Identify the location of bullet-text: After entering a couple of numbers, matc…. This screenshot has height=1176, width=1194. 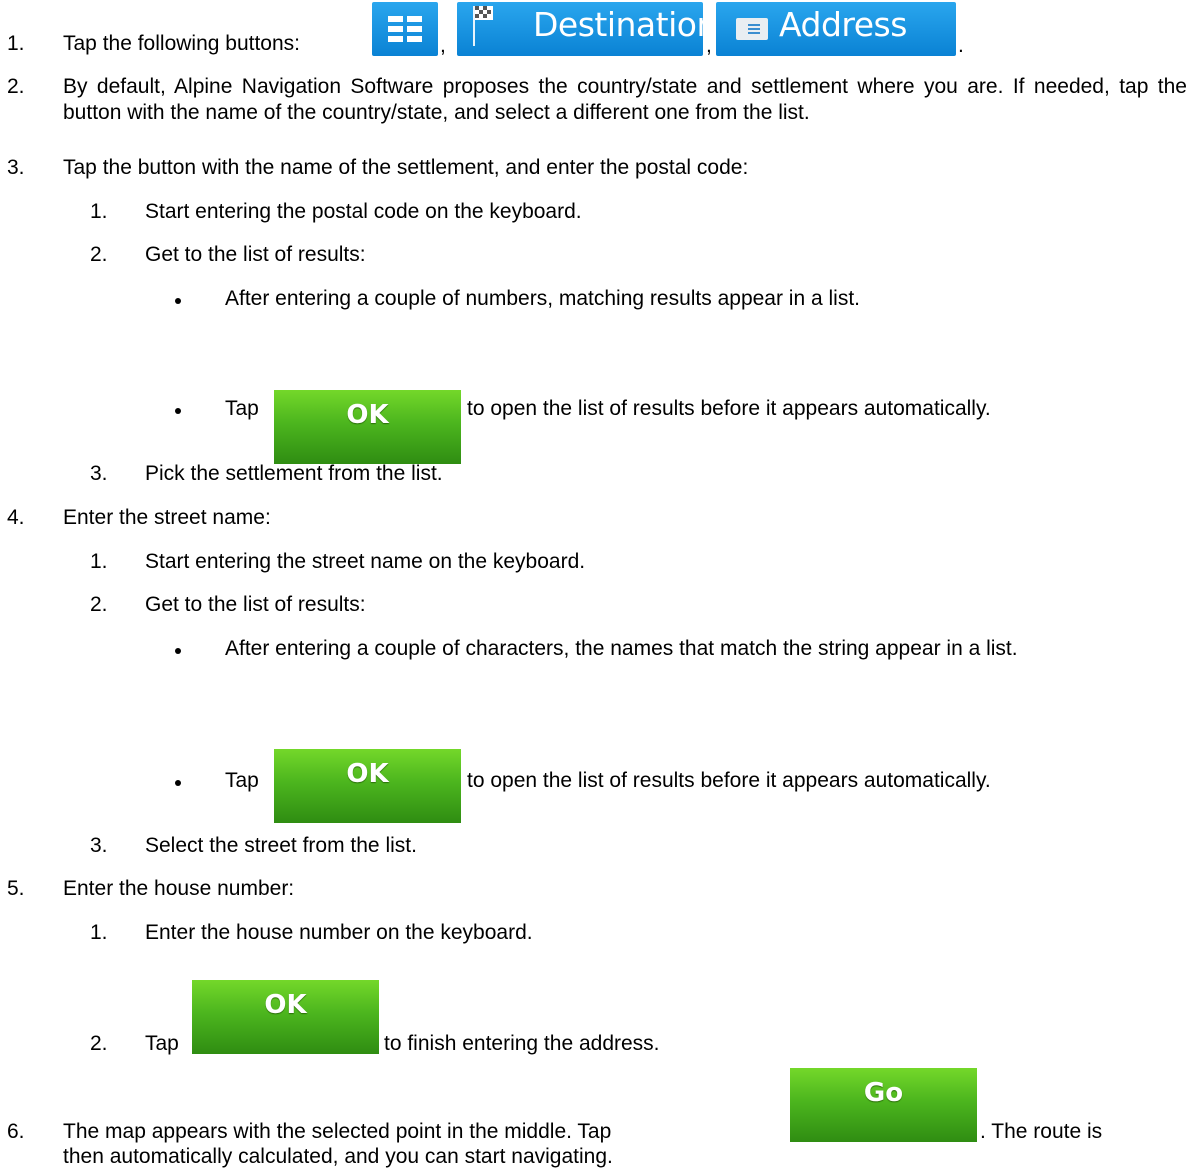
(543, 298).